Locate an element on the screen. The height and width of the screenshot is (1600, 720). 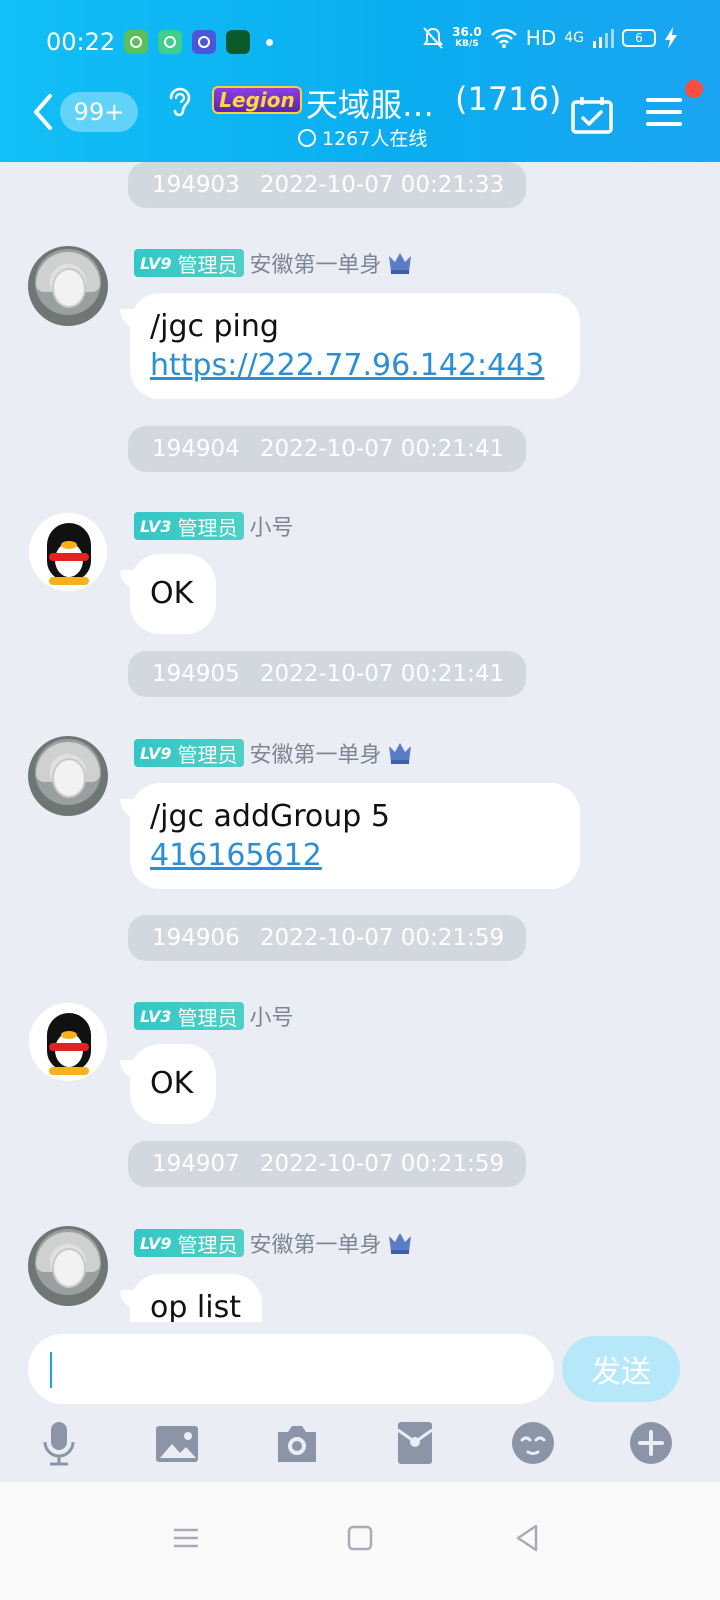
plus-icon is located at coordinates (651, 1443).